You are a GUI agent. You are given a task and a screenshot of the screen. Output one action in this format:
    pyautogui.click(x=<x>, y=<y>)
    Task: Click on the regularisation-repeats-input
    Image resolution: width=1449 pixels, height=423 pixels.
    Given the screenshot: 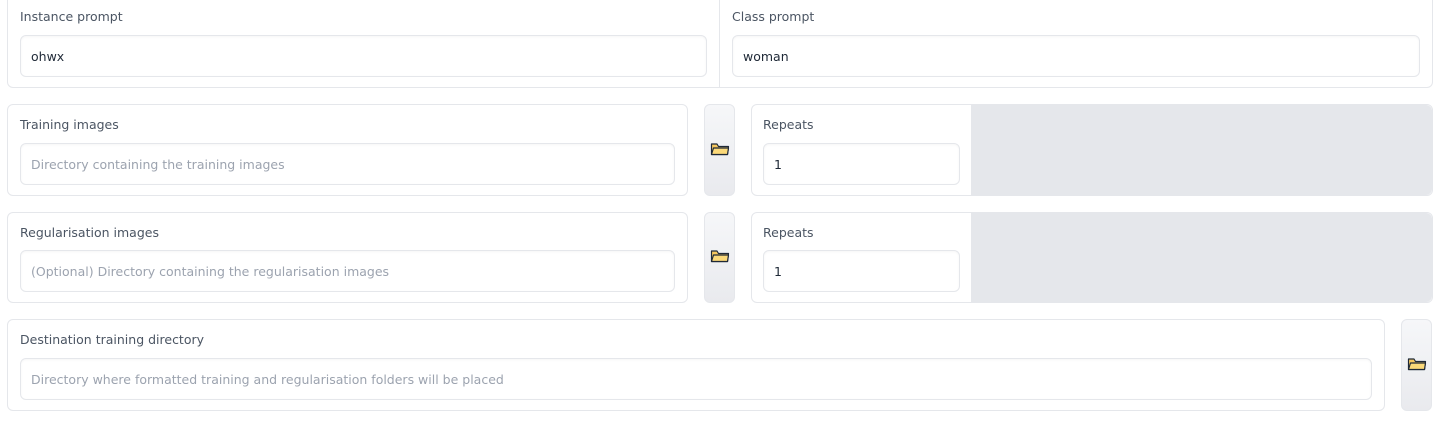 What is the action you would take?
    pyautogui.click(x=861, y=271)
    